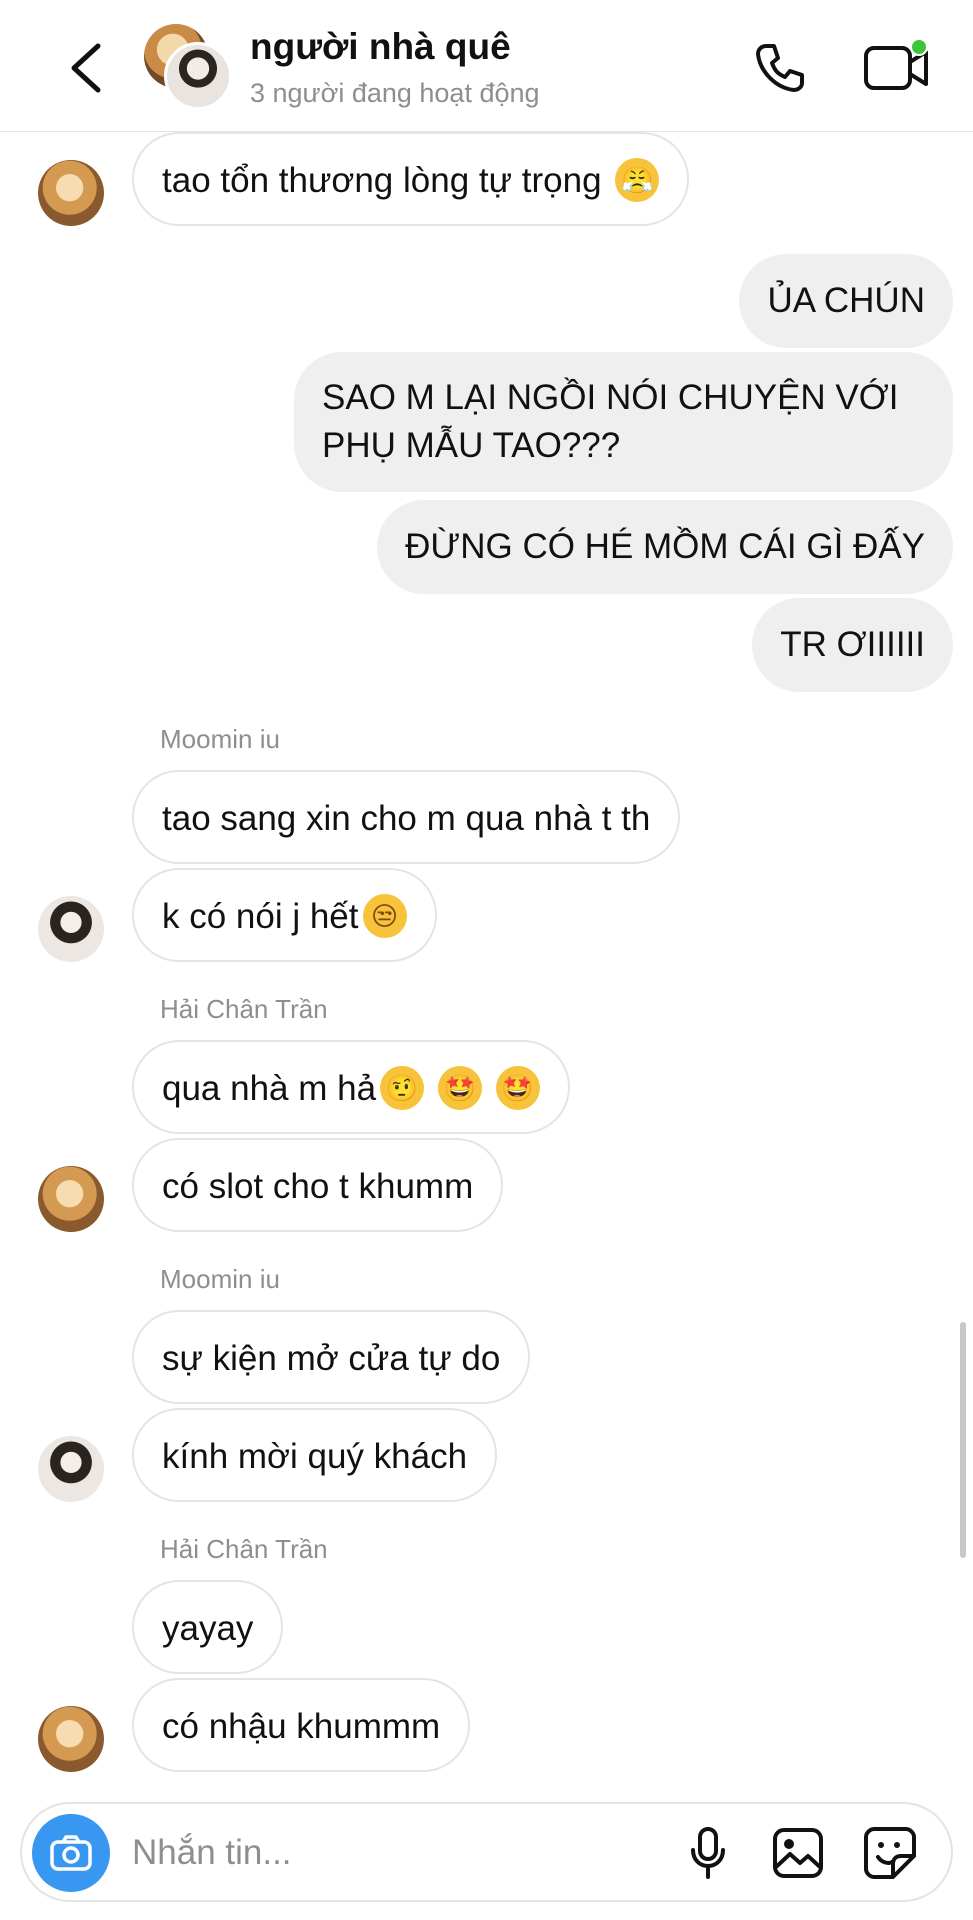  Describe the element at coordinates (395, 93) in the screenshot. I see `active-status: 3 người đang hoạt động` at that location.